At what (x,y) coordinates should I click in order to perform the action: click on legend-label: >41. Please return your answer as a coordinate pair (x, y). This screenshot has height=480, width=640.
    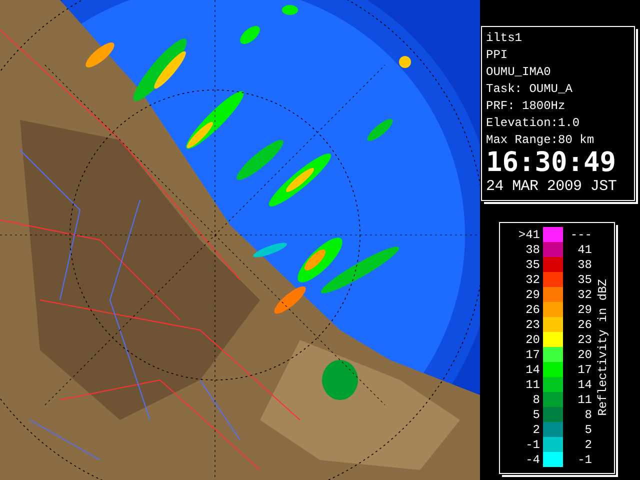
    Looking at the image, I should click on (528, 235).